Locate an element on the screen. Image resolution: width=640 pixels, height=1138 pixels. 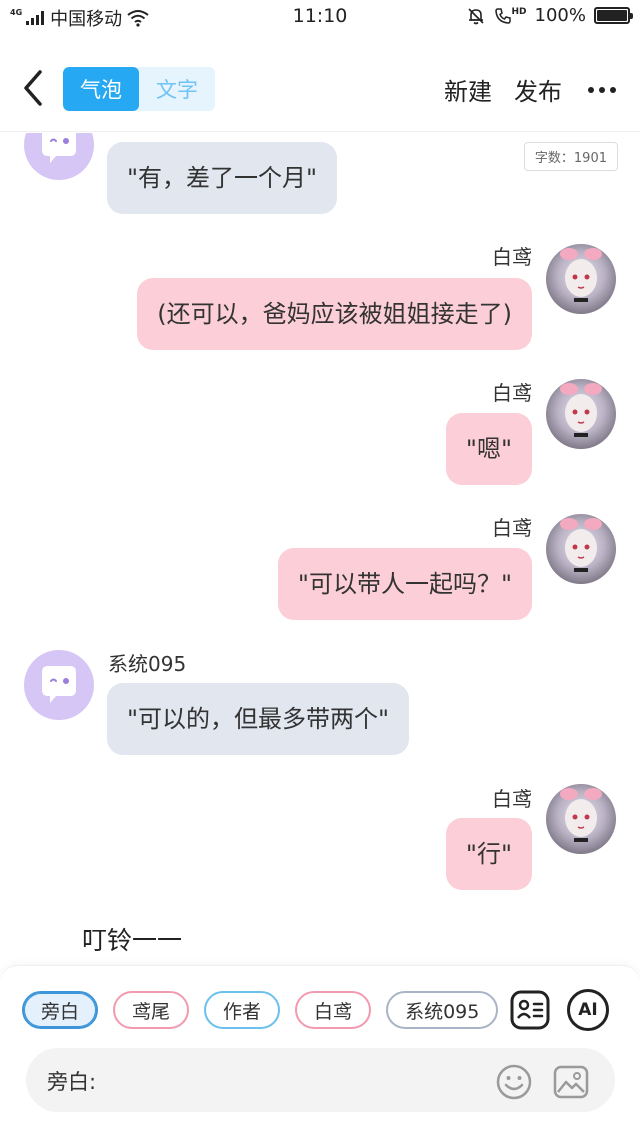
message-bubble: "有，差了一个月" is located at coordinates (222, 178).